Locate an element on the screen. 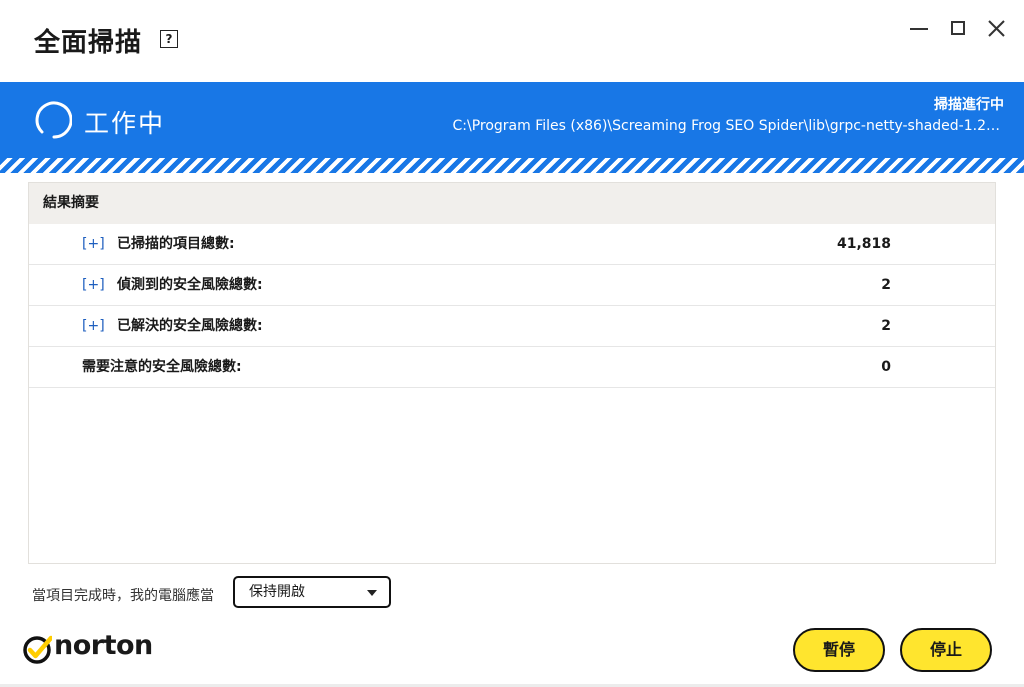 Image resolution: width=1024 pixels, height=687 pixels. close-button is located at coordinates (997, 29).